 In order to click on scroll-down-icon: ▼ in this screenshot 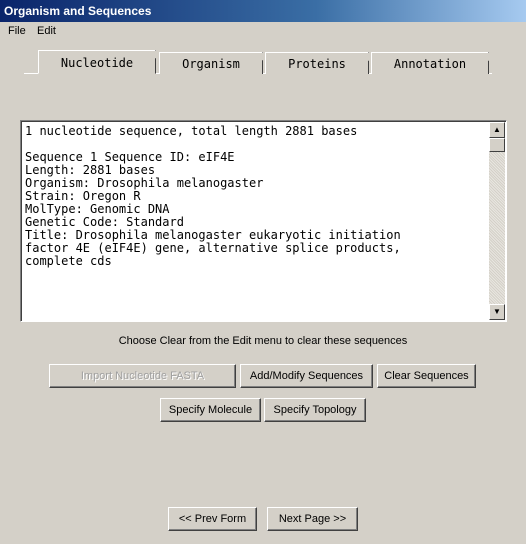, I will do `click(497, 312)`.